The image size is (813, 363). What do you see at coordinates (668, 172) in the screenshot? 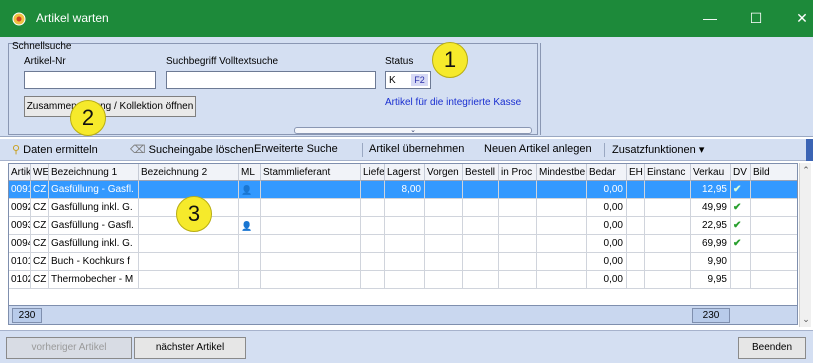
I see `column-header: Einstanc` at bounding box center [668, 172].